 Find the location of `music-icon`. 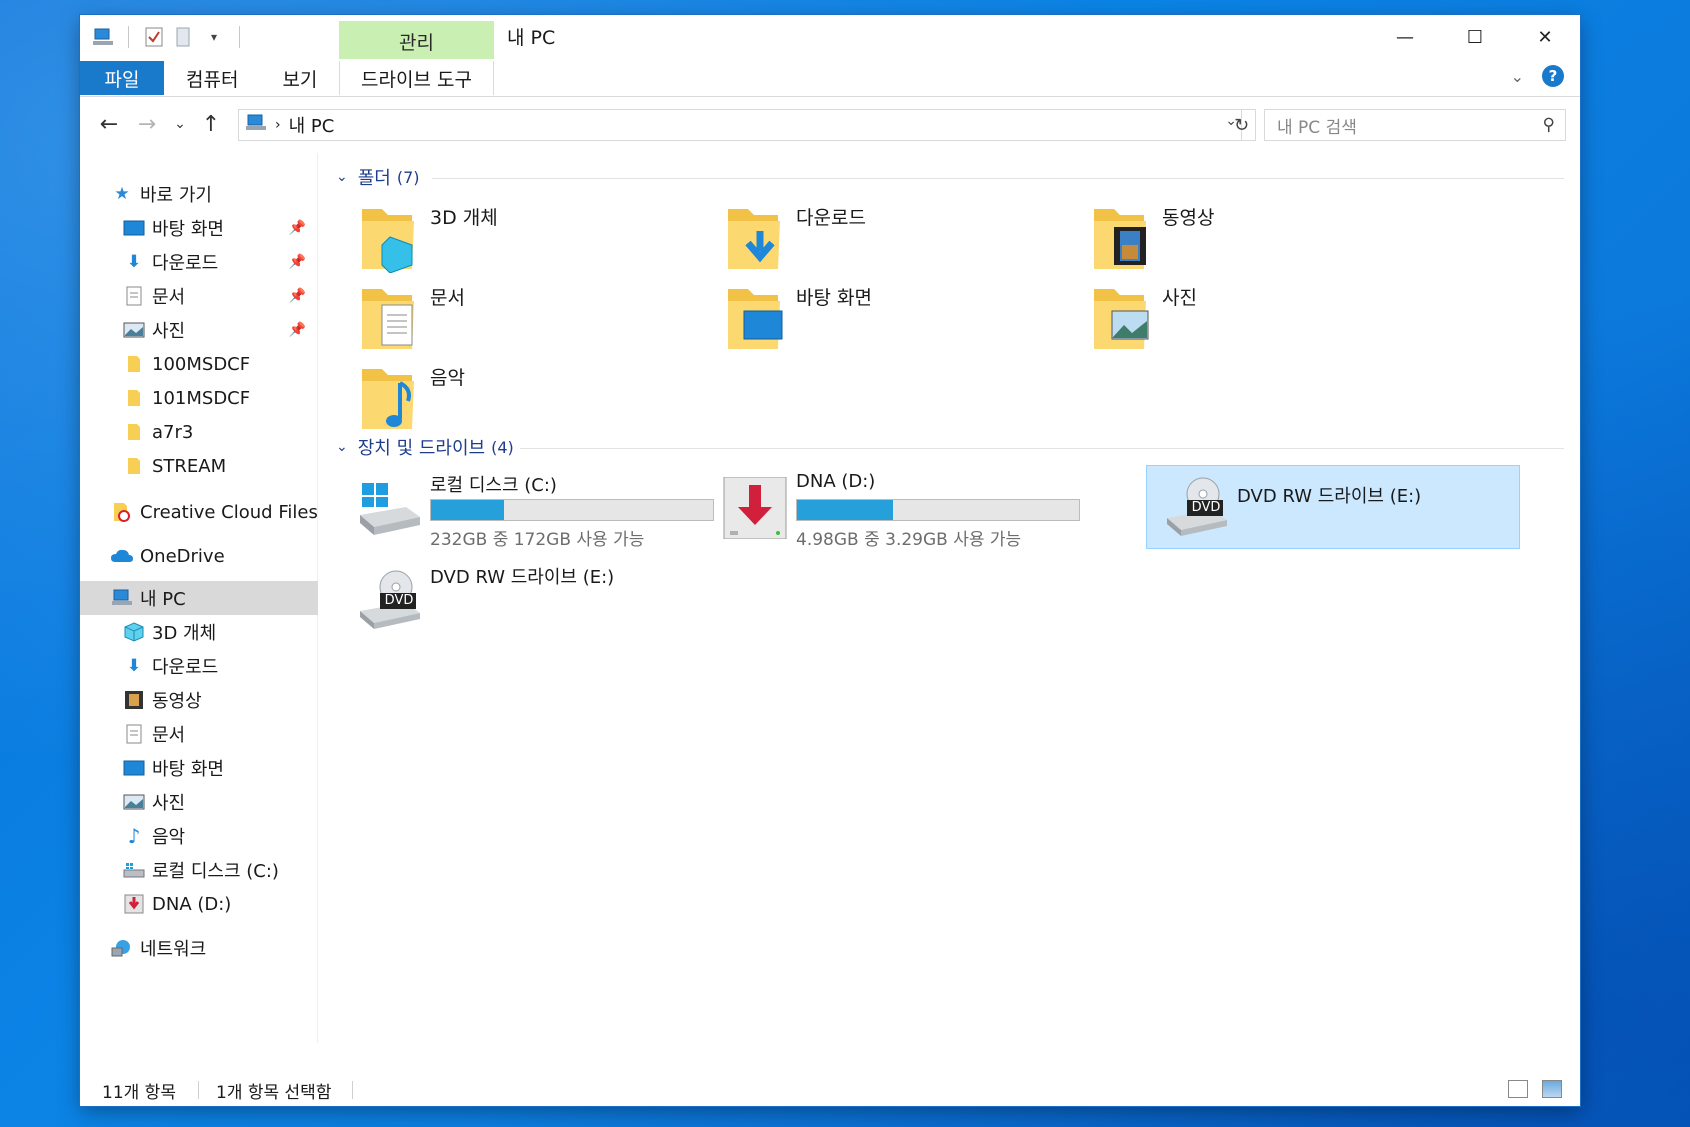

music-icon is located at coordinates (389, 398).